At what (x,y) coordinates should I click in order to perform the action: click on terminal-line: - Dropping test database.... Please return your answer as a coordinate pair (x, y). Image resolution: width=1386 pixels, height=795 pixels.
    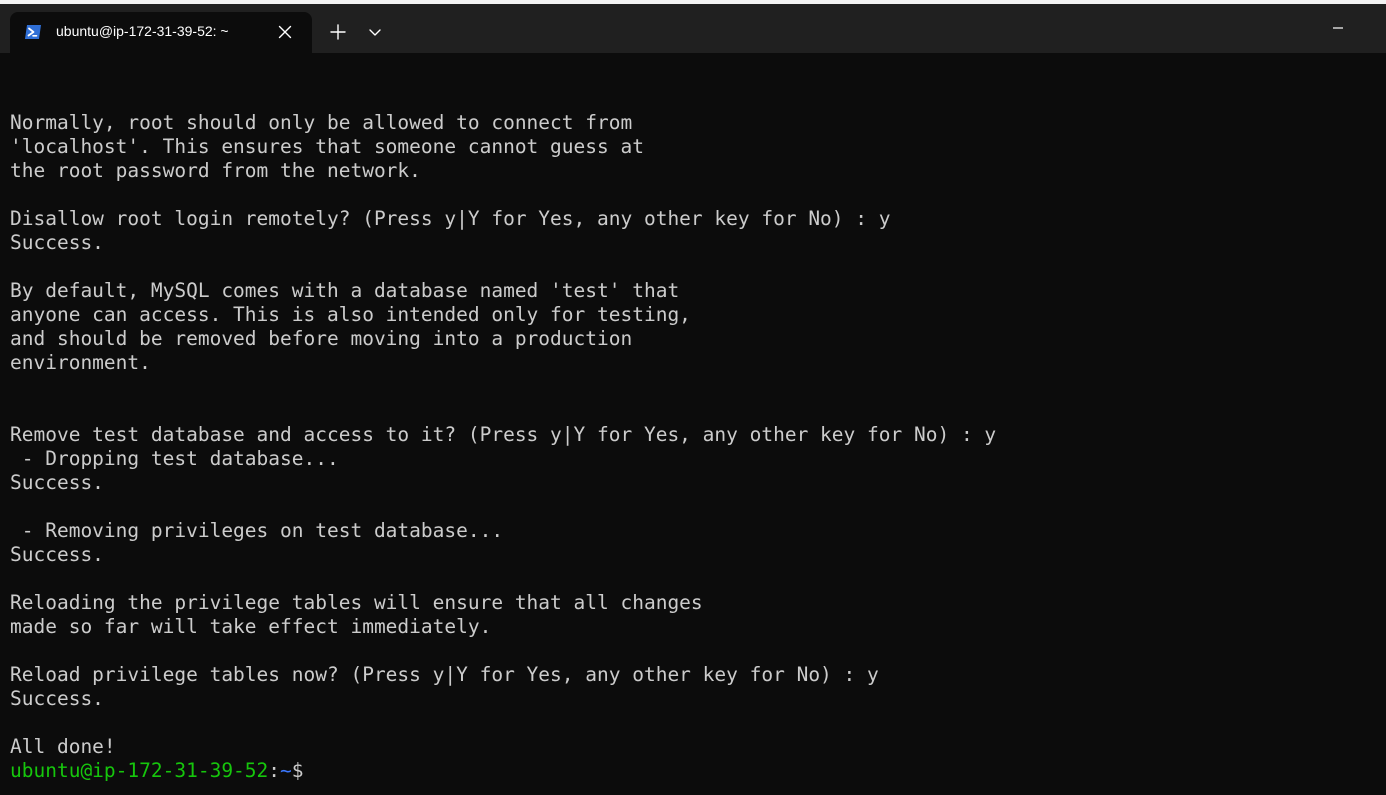
    Looking at the image, I should click on (174, 458).